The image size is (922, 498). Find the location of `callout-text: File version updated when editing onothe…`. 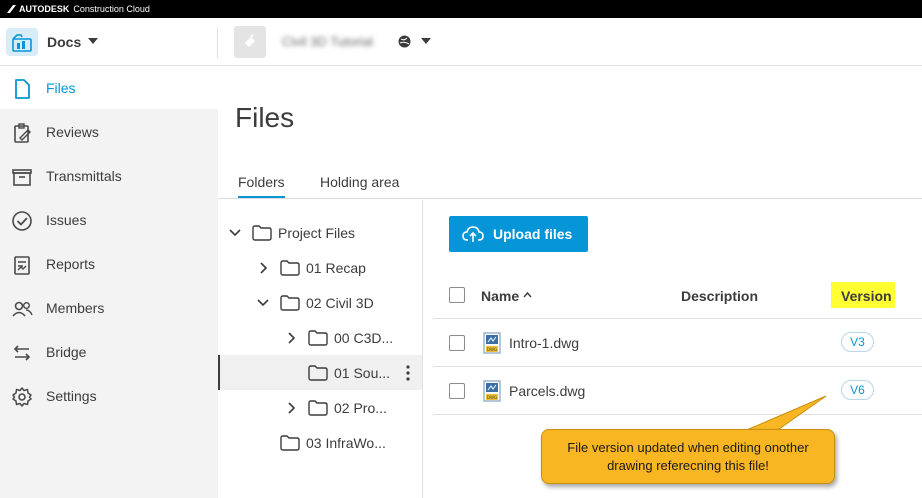

callout-text: File version updated when editing onothe… is located at coordinates (688, 456).